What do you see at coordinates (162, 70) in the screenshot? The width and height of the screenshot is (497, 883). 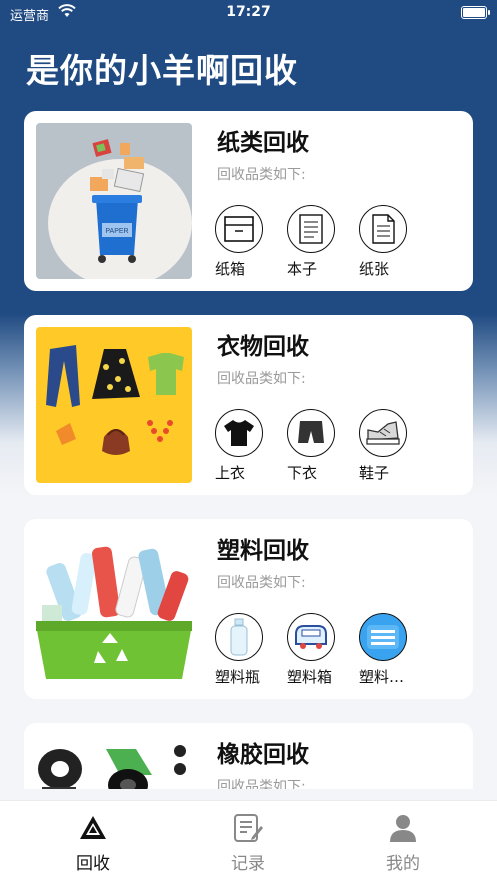 I see `page-title: 是你的小羊啊回收` at bounding box center [162, 70].